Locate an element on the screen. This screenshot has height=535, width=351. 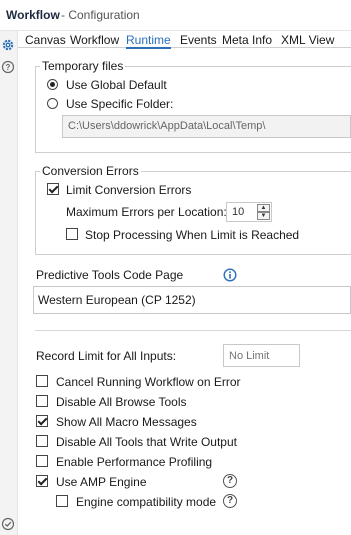
show-macro-messages-checkbox is located at coordinates (42, 421).